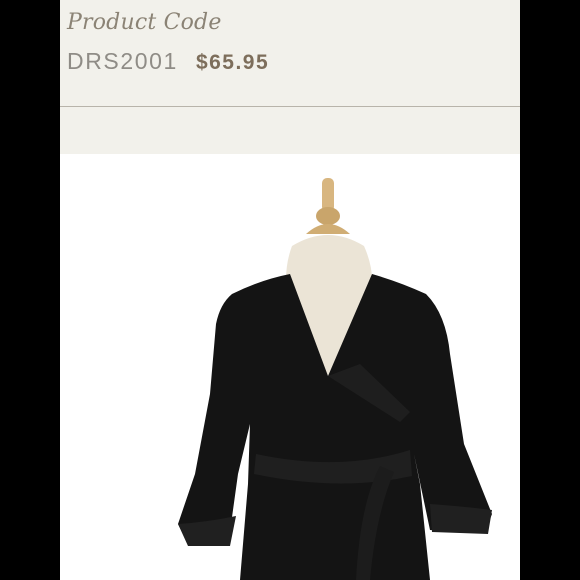 The height and width of the screenshot is (580, 580). I want to click on left-gutter, so click(30, 290).